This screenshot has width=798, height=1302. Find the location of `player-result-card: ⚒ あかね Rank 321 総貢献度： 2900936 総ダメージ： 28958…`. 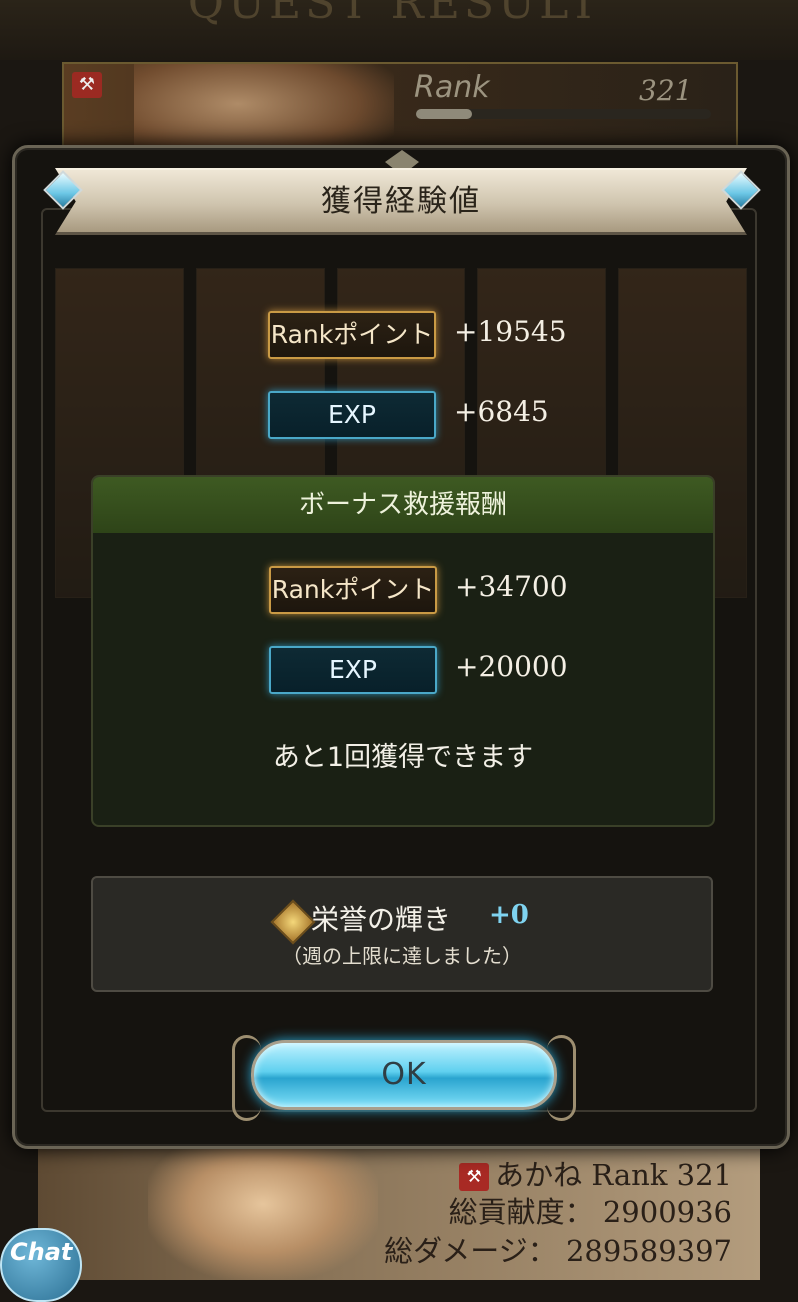

player-result-card: ⚒ あかね Rank 321 総貢献度： 2900936 総ダメージ： 28958… is located at coordinates (399, 1211).